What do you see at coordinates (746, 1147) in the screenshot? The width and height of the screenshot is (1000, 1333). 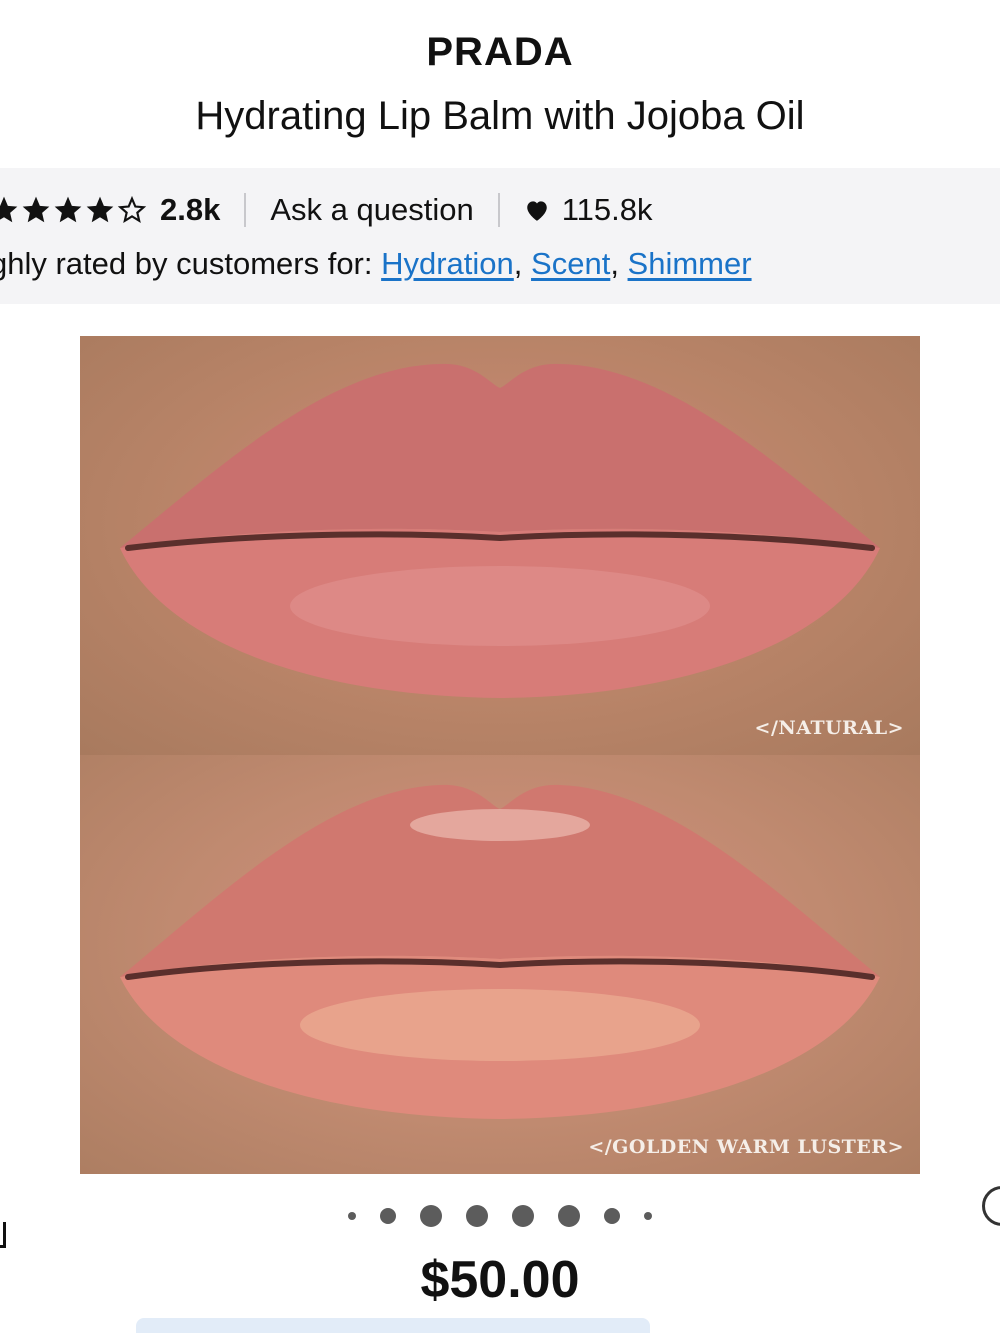 I see `shade-label: </GOLDEN WARM LUSTER>` at bounding box center [746, 1147].